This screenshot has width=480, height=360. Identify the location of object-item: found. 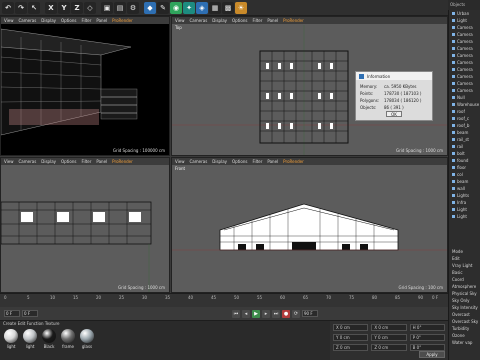
(464, 160).